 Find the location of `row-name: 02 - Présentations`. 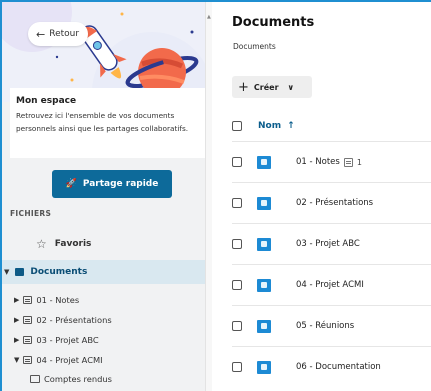

row-name: 02 - Présentations is located at coordinates (334, 203).